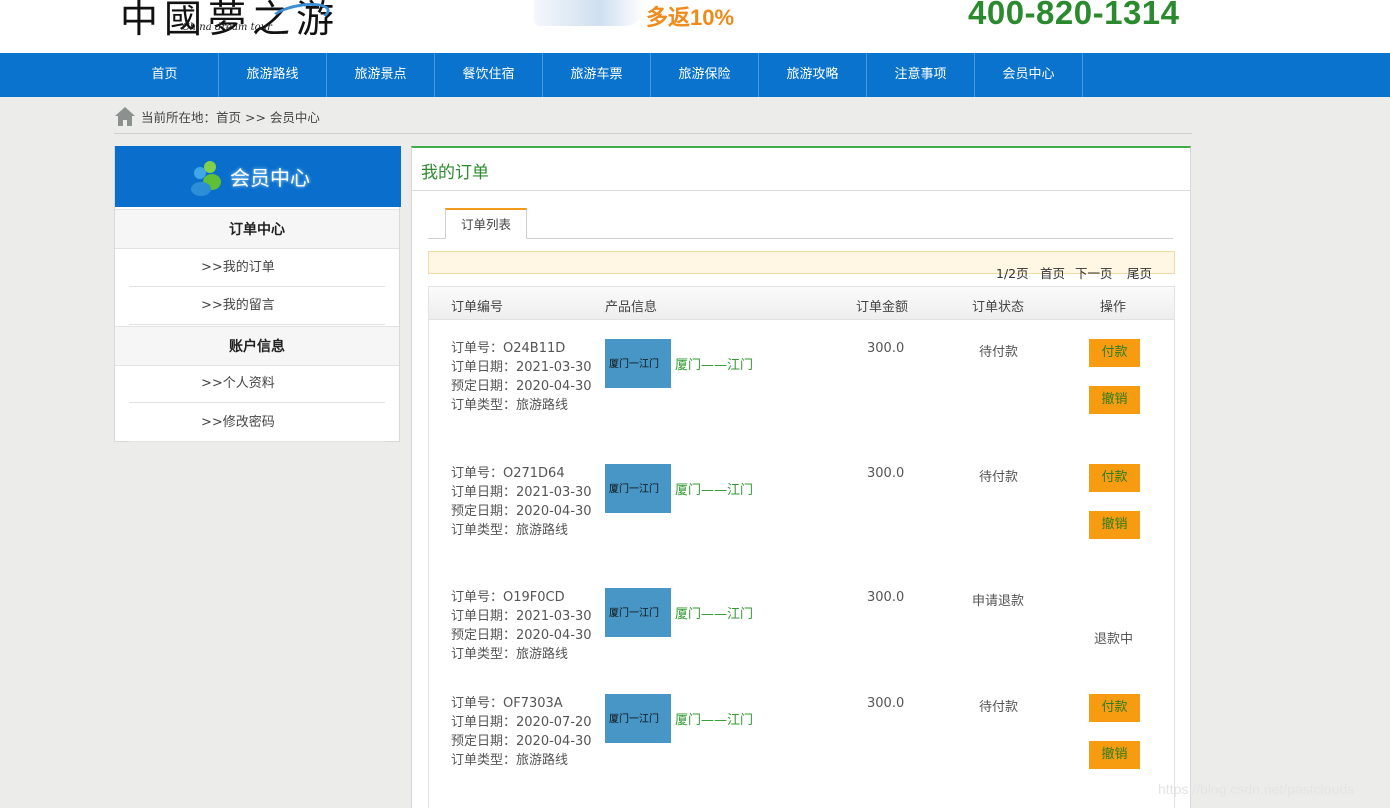 Image resolution: width=1390 pixels, height=808 pixels. What do you see at coordinates (801, 303) in the screenshot?
I see `orders-table-header: 订单编号 产品信息 订单金额 订单状态 操作` at bounding box center [801, 303].